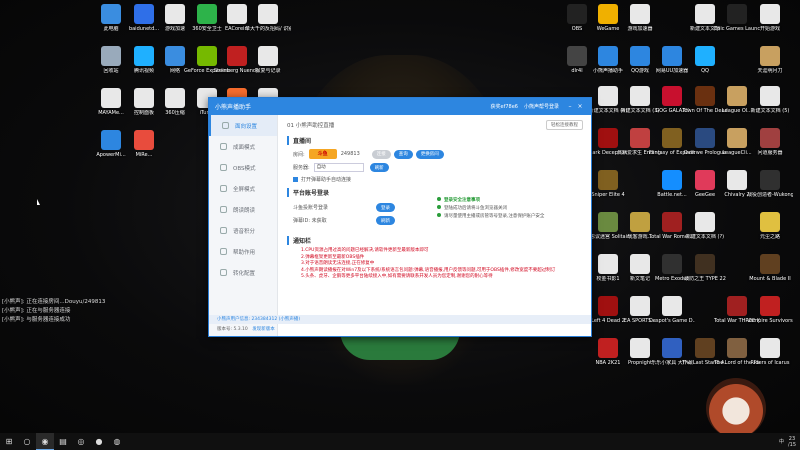 The width and height of the screenshot is (800, 450). I want to click on sidebar-item-label: 语音积分, so click(244, 231).